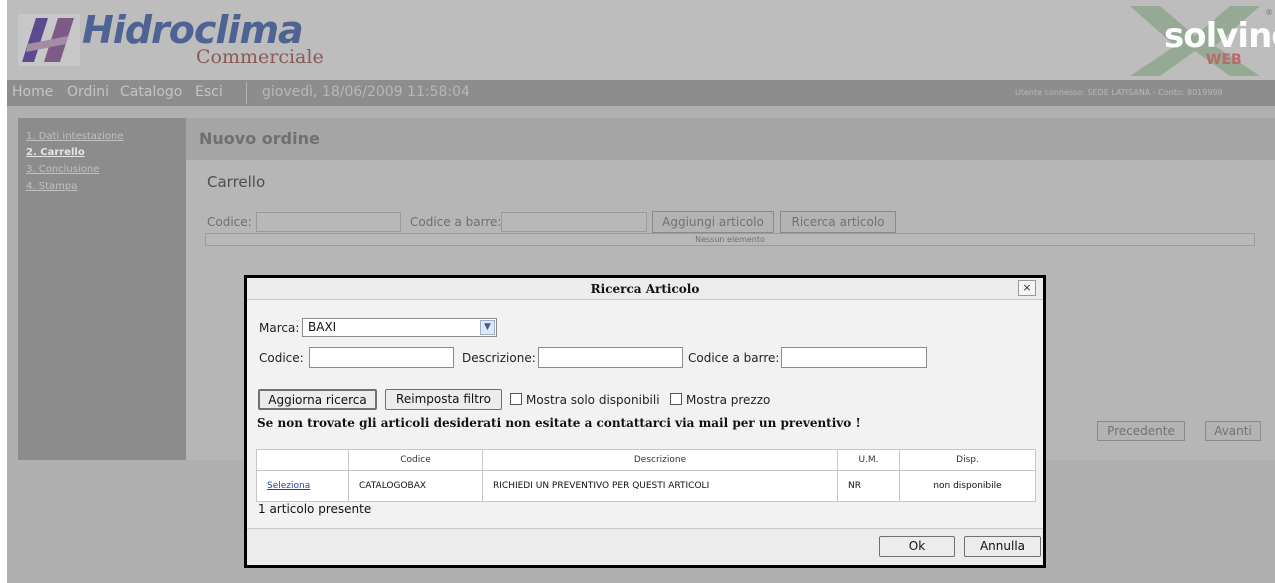 The width and height of the screenshot is (1275, 583). What do you see at coordinates (610, 357) in the screenshot?
I see `descrizione-input` at bounding box center [610, 357].